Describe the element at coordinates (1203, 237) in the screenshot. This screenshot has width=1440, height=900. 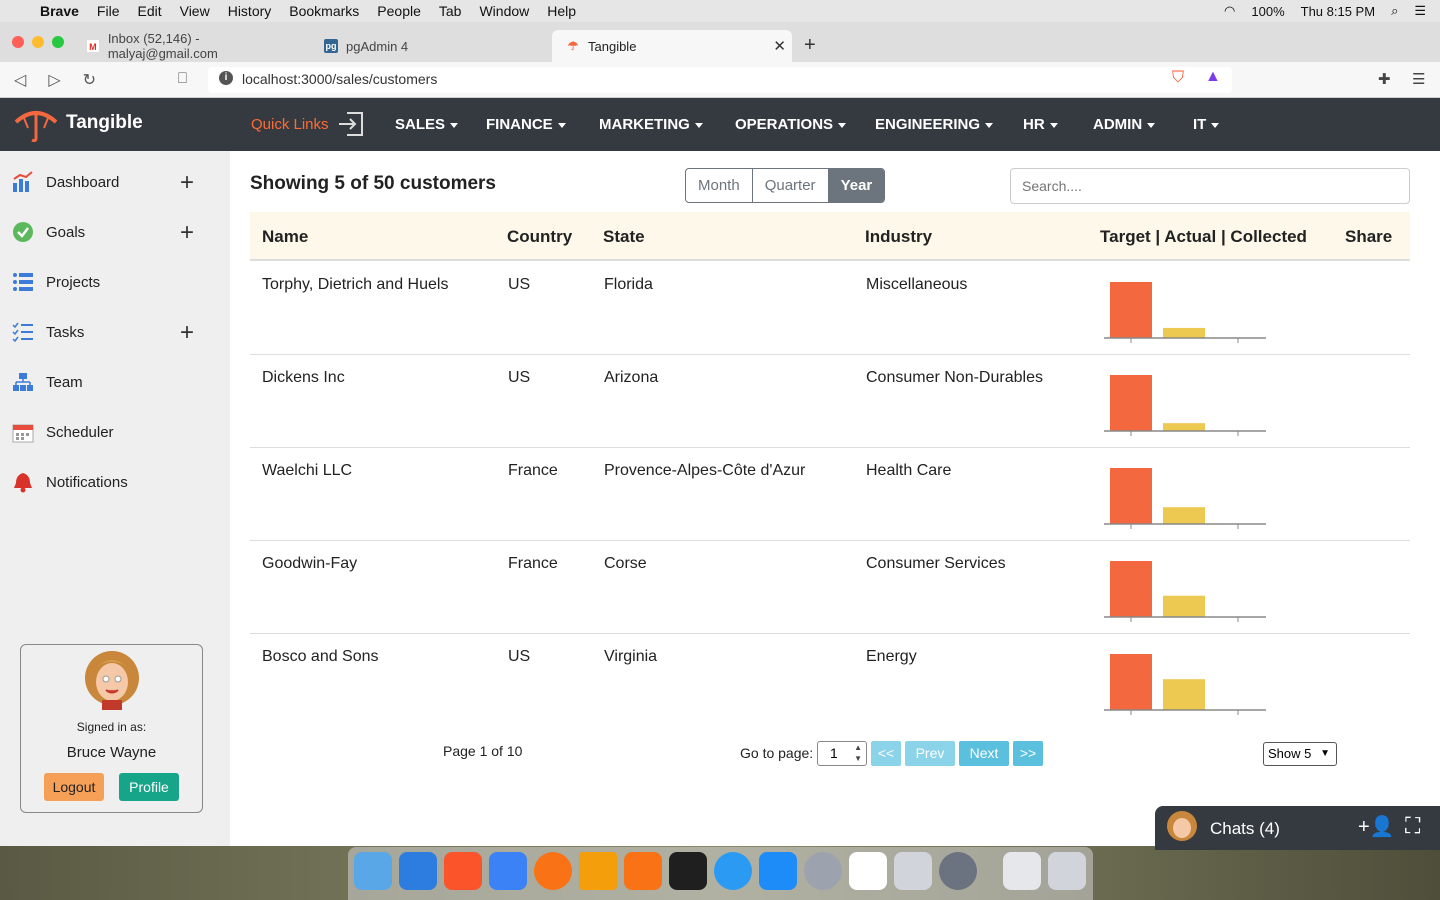
I see `column-header-target-actual-collected: Target | Actual | Collected` at that location.